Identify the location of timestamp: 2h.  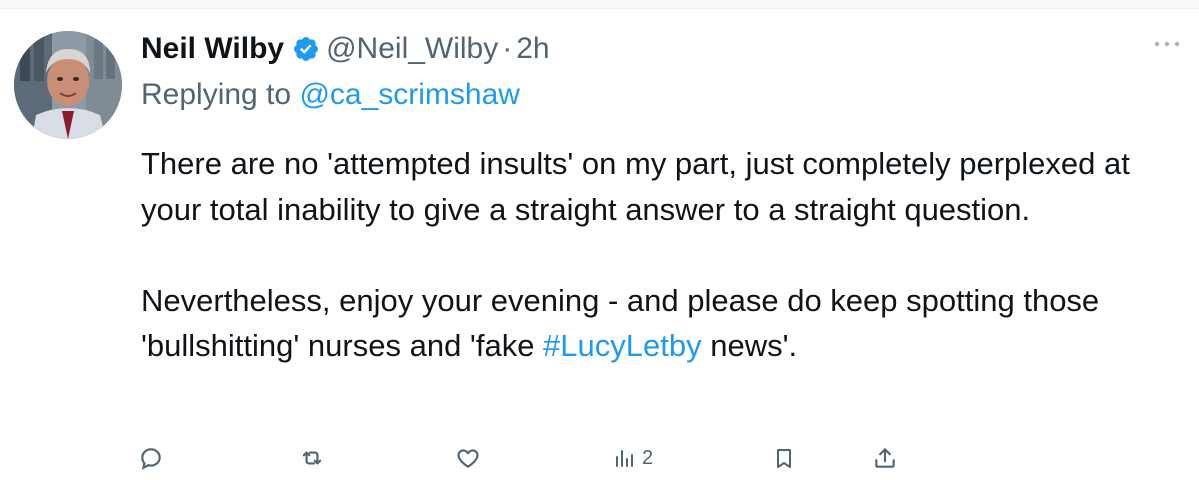
(532, 49).